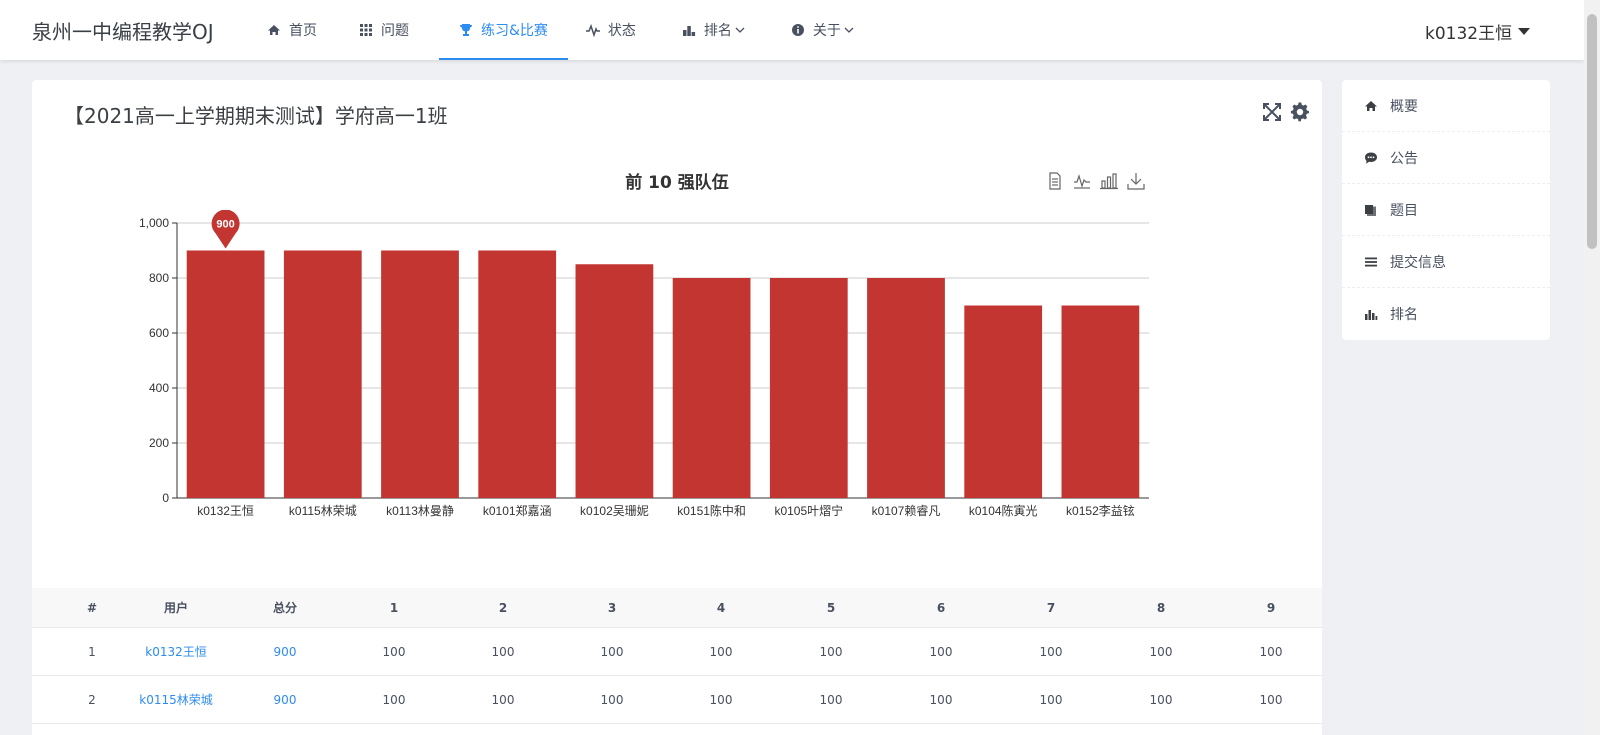 The height and width of the screenshot is (735, 1600). I want to click on pulse-icon, so click(592, 30).